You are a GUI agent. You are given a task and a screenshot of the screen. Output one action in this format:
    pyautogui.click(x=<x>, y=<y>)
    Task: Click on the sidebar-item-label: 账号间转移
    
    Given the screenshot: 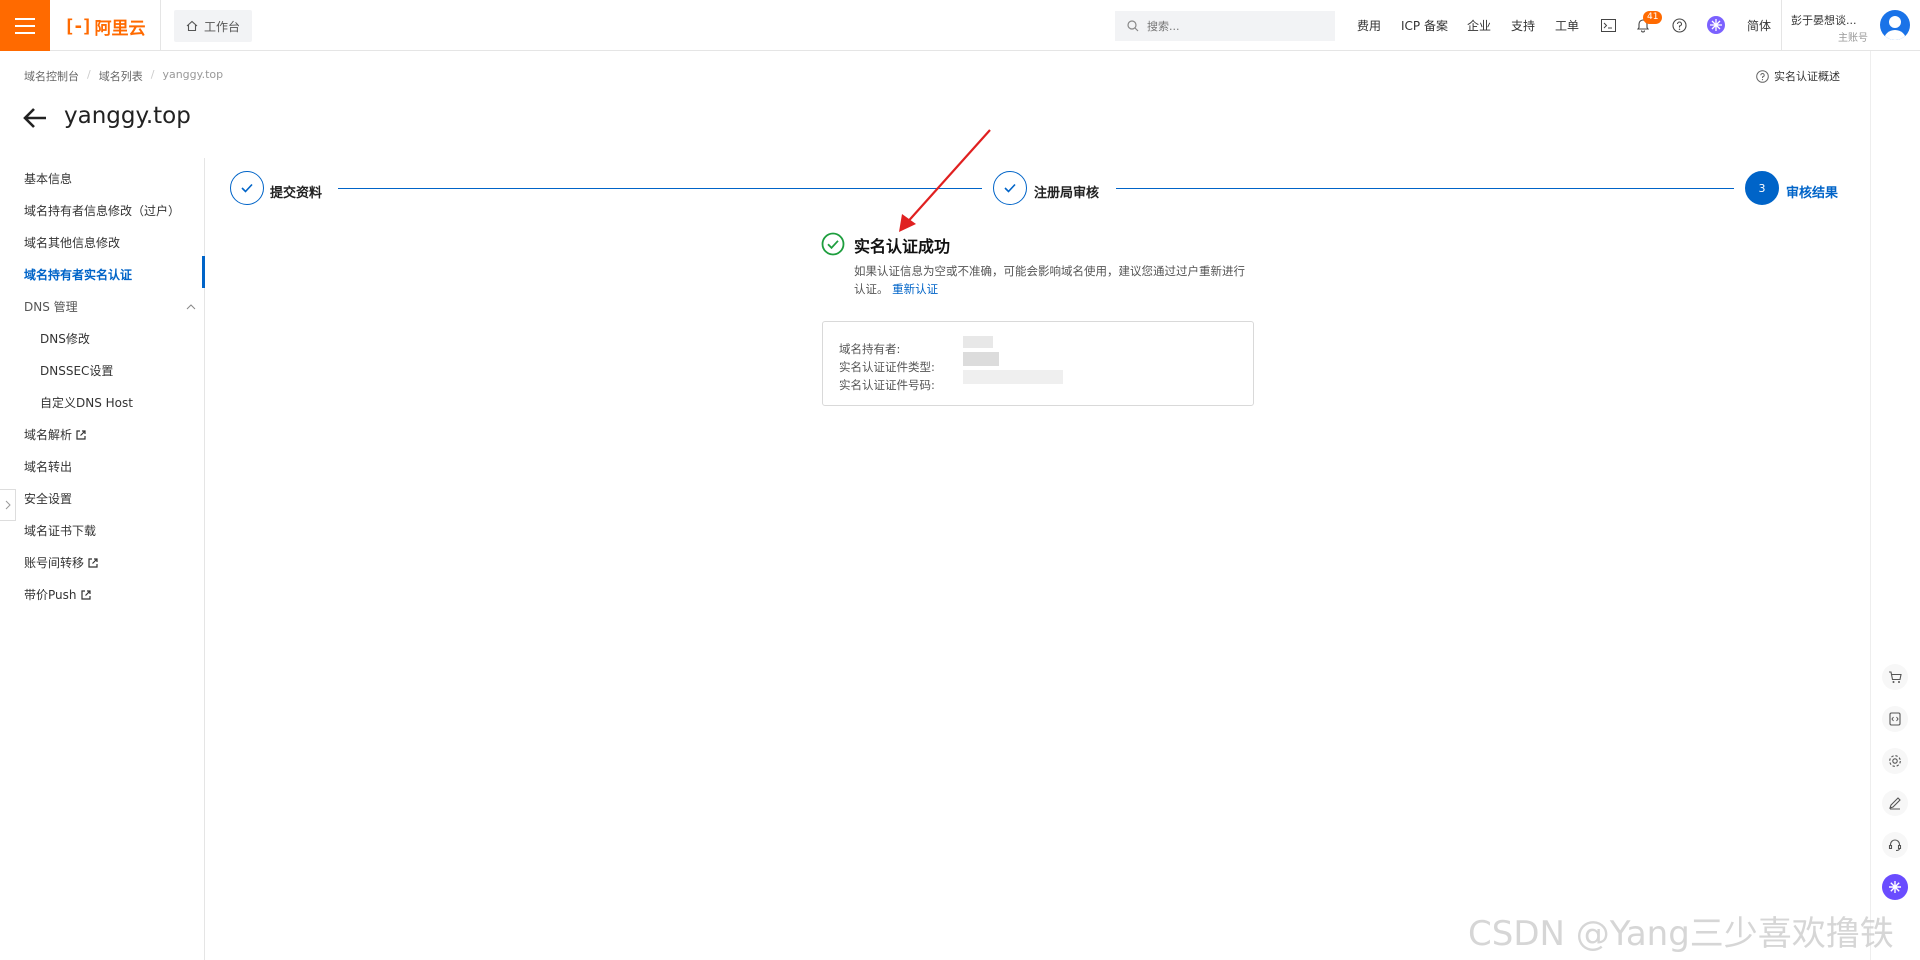 What is the action you would take?
    pyautogui.click(x=54, y=563)
    